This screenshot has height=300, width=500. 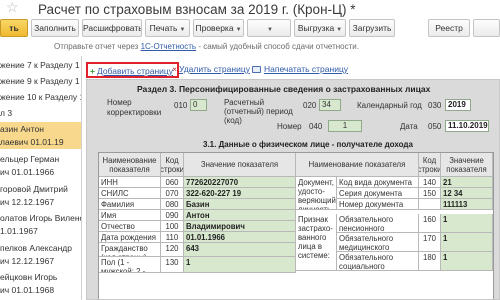 What do you see at coordinates (198, 105) in the screenshot?
I see `correction-field: 0` at bounding box center [198, 105].